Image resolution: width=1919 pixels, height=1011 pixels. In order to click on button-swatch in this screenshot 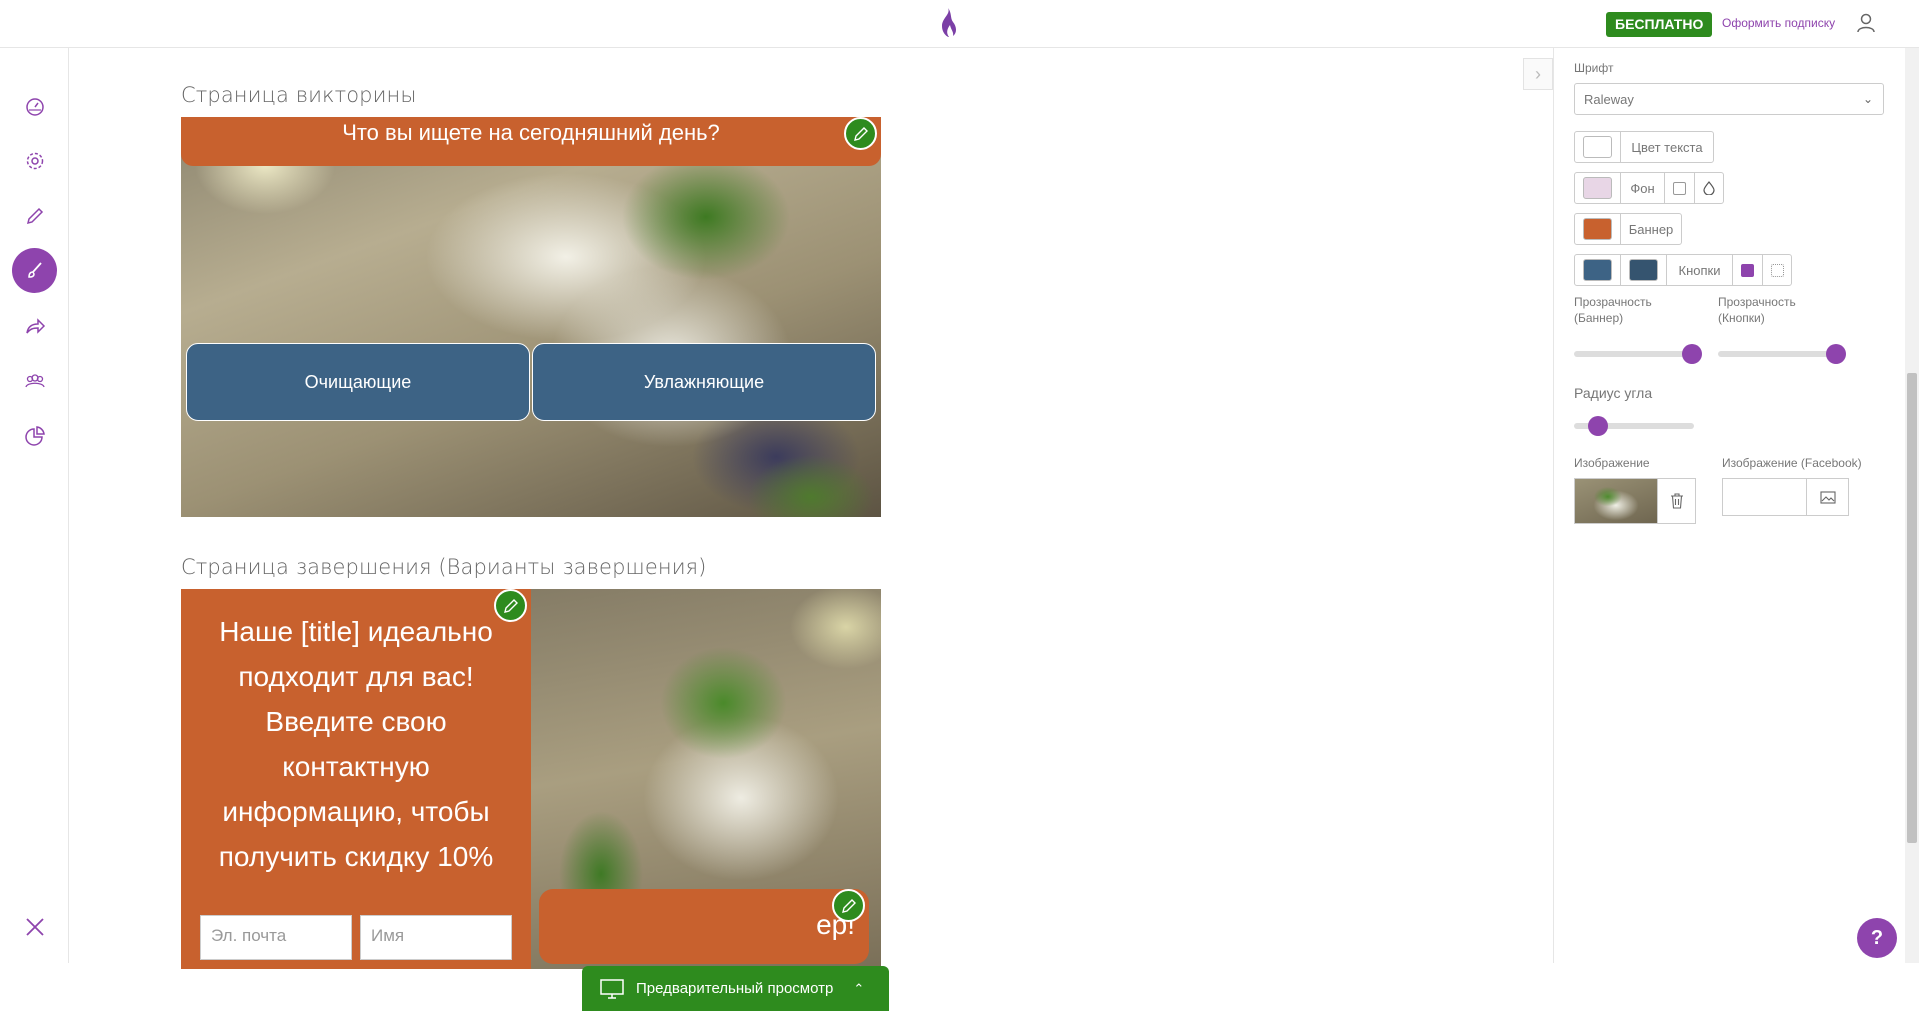, I will do `click(1597, 270)`.